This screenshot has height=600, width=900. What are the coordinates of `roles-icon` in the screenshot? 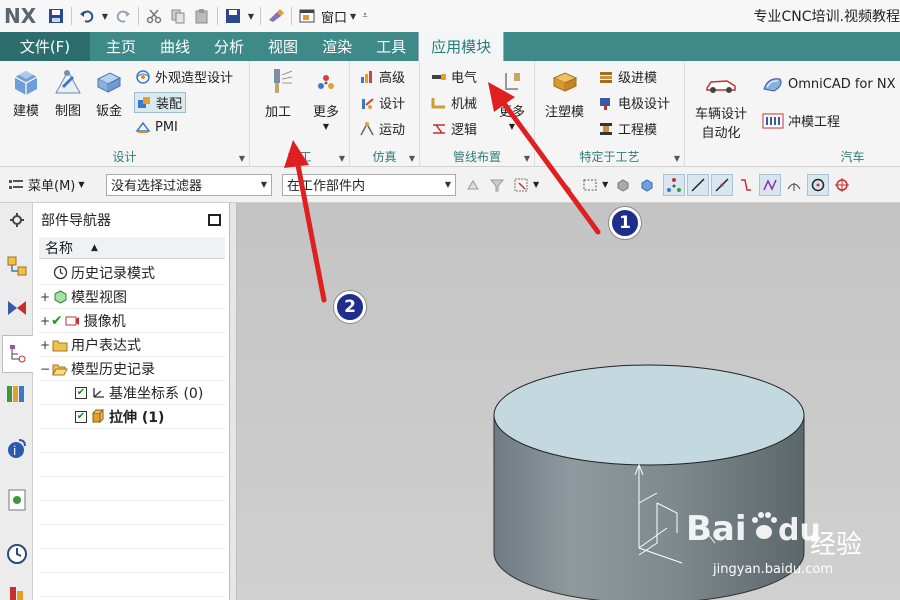 It's located at (17, 590).